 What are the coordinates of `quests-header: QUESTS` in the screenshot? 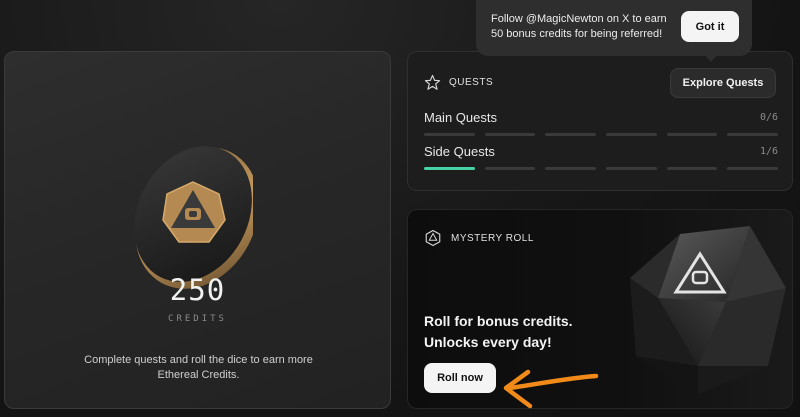 It's located at (458, 82).